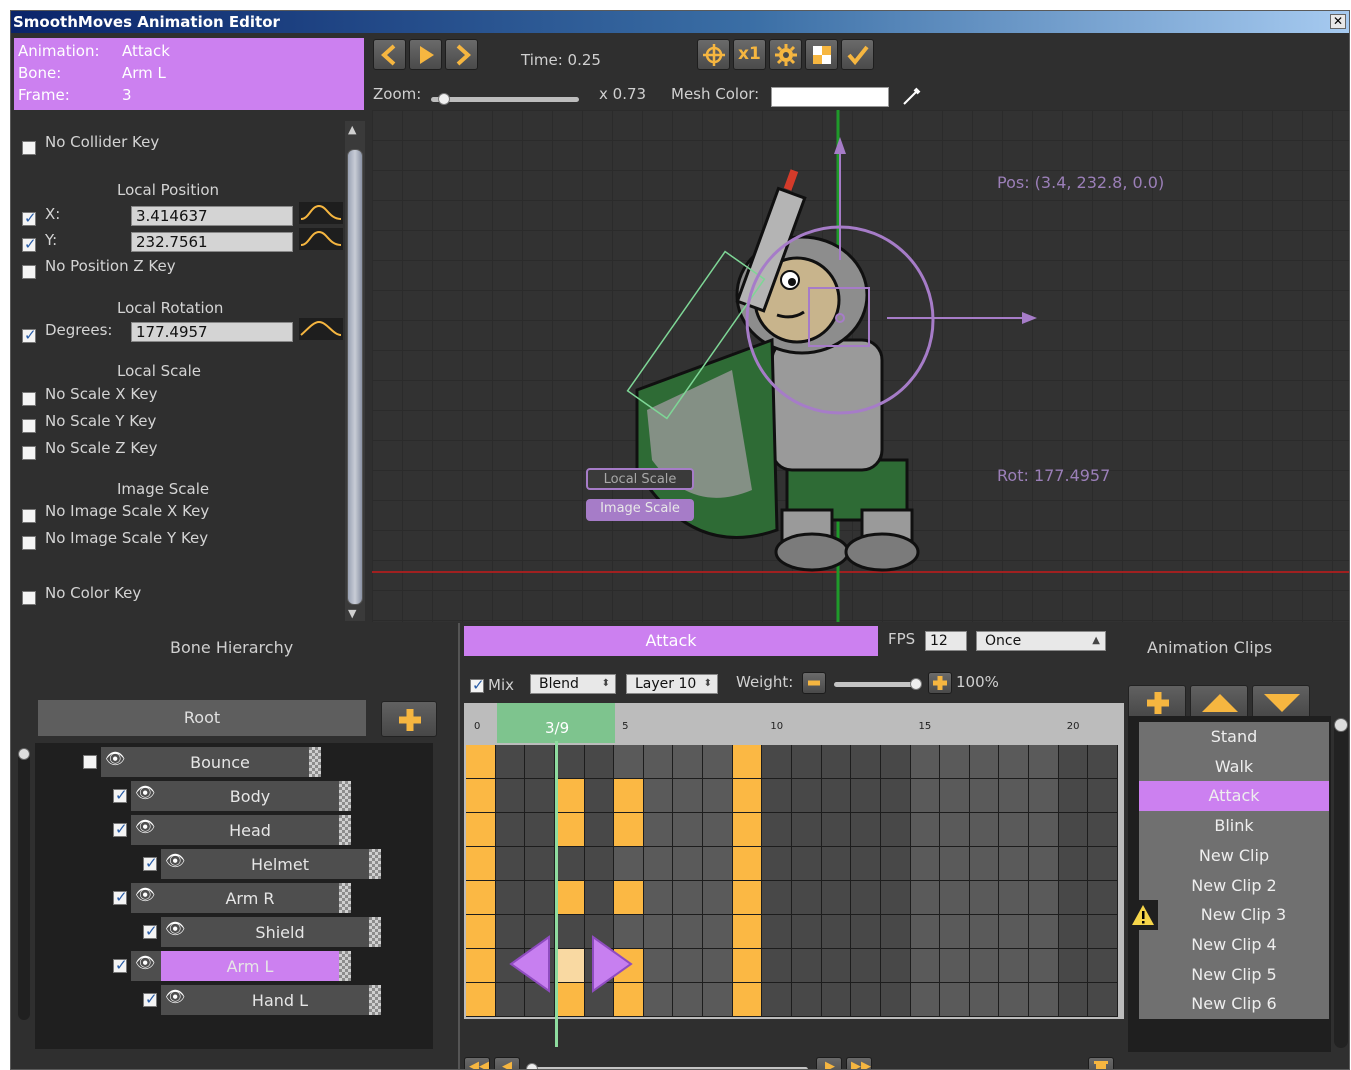 Image resolution: width=1351 pixels, height=1070 pixels. What do you see at coordinates (640, 510) in the screenshot?
I see `image-scale-button: Image Scale` at bounding box center [640, 510].